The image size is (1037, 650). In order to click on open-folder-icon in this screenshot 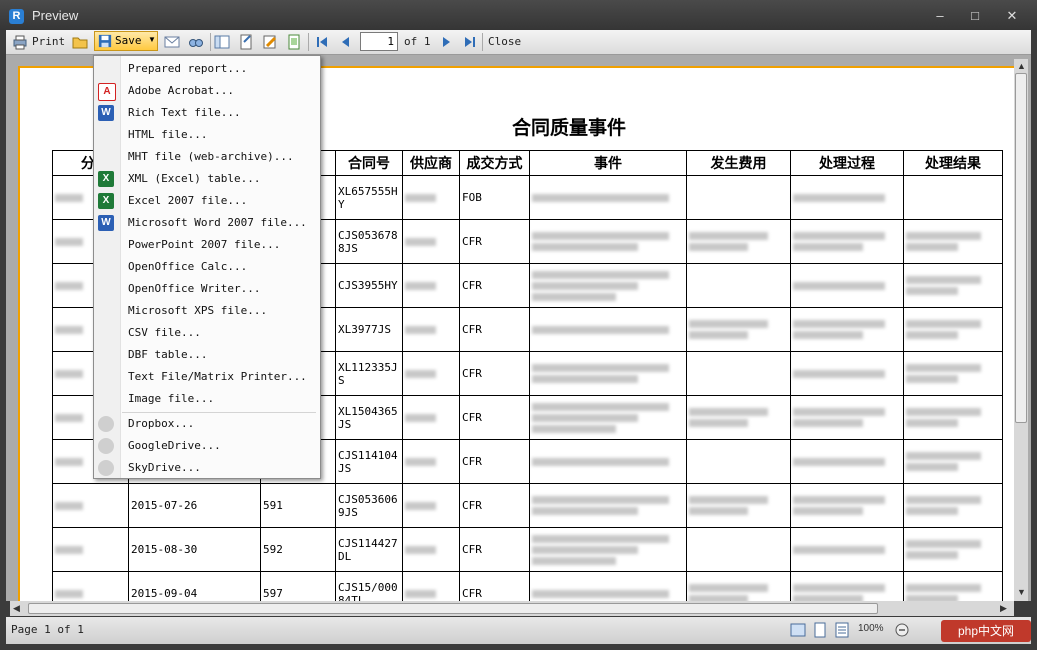, I will do `click(80, 42)`.